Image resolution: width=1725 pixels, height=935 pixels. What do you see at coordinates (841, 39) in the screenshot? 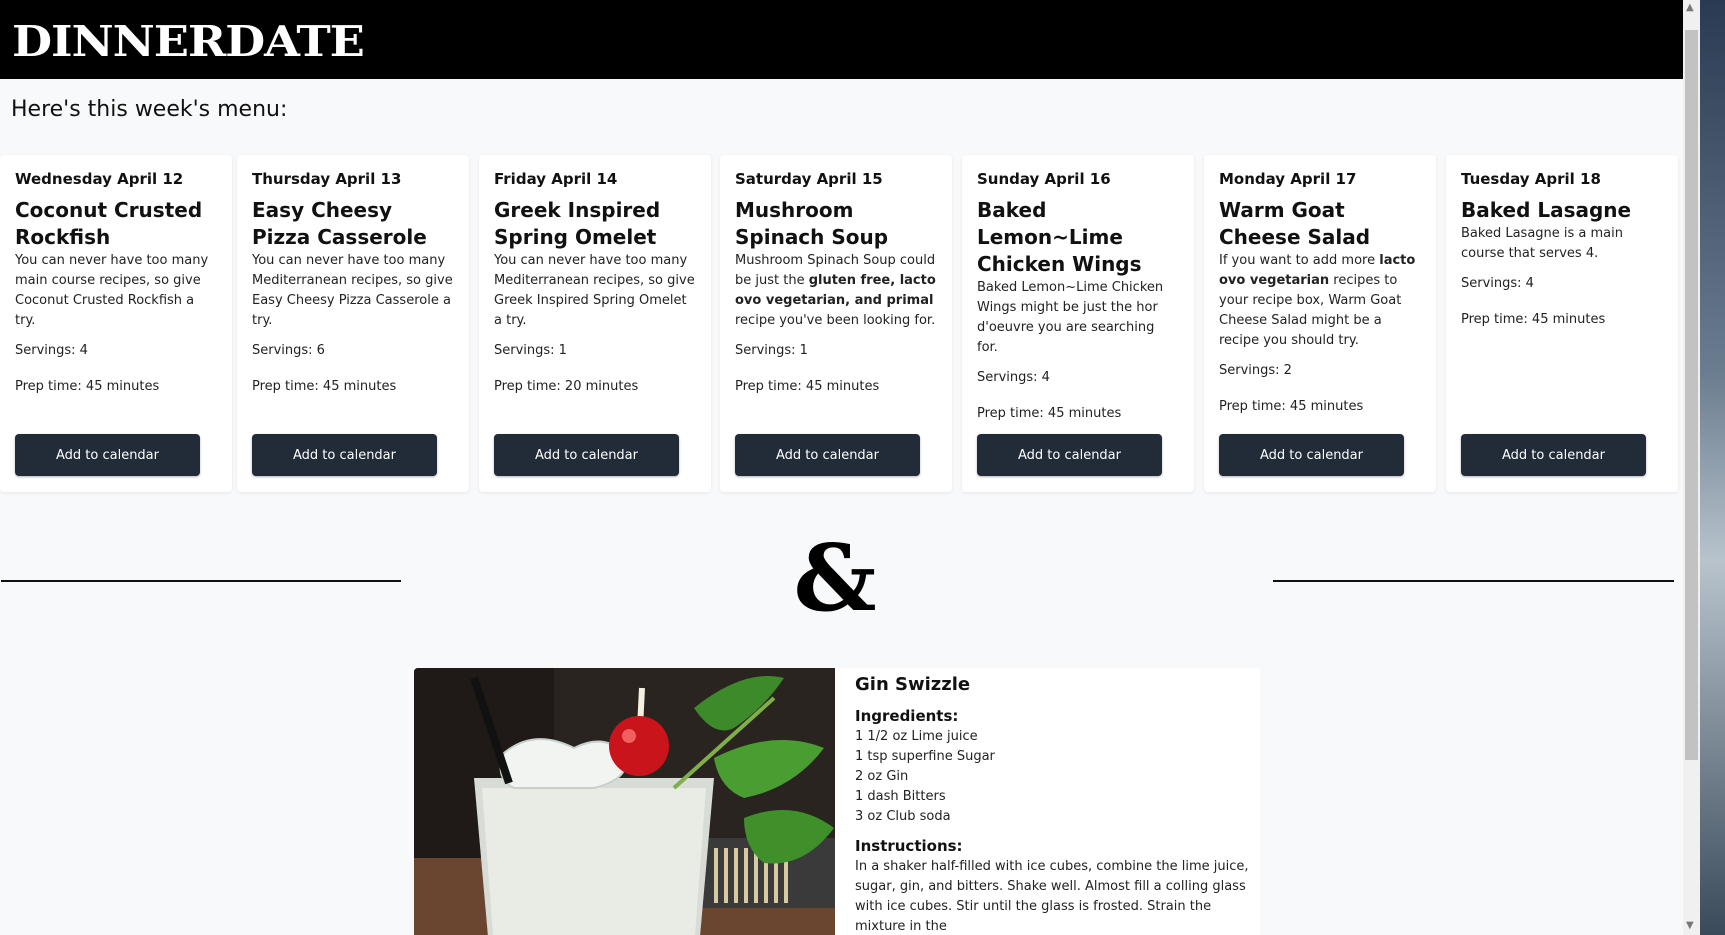
I see `header-bar: DINNERDATE` at bounding box center [841, 39].